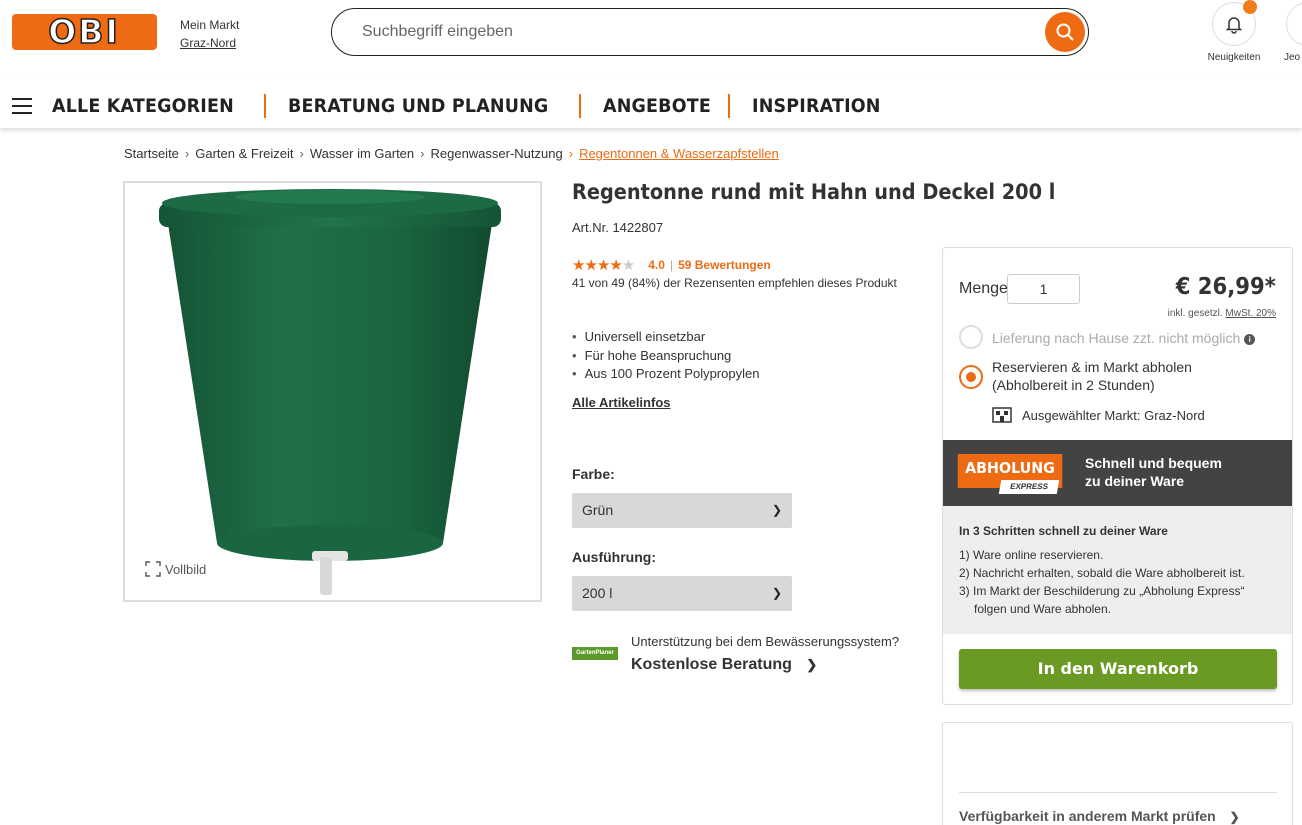 The height and width of the screenshot is (825, 1302). Describe the element at coordinates (1250, 7) in the screenshot. I see `notification-badge` at that location.